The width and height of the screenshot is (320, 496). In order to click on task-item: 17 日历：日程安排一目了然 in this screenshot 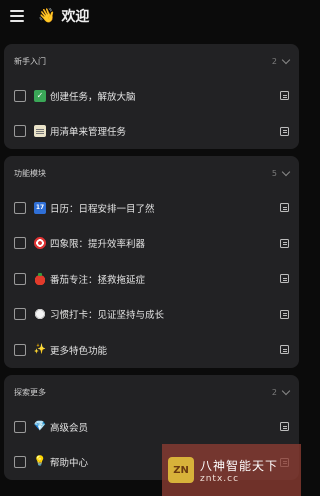, I will do `click(151, 208)`.